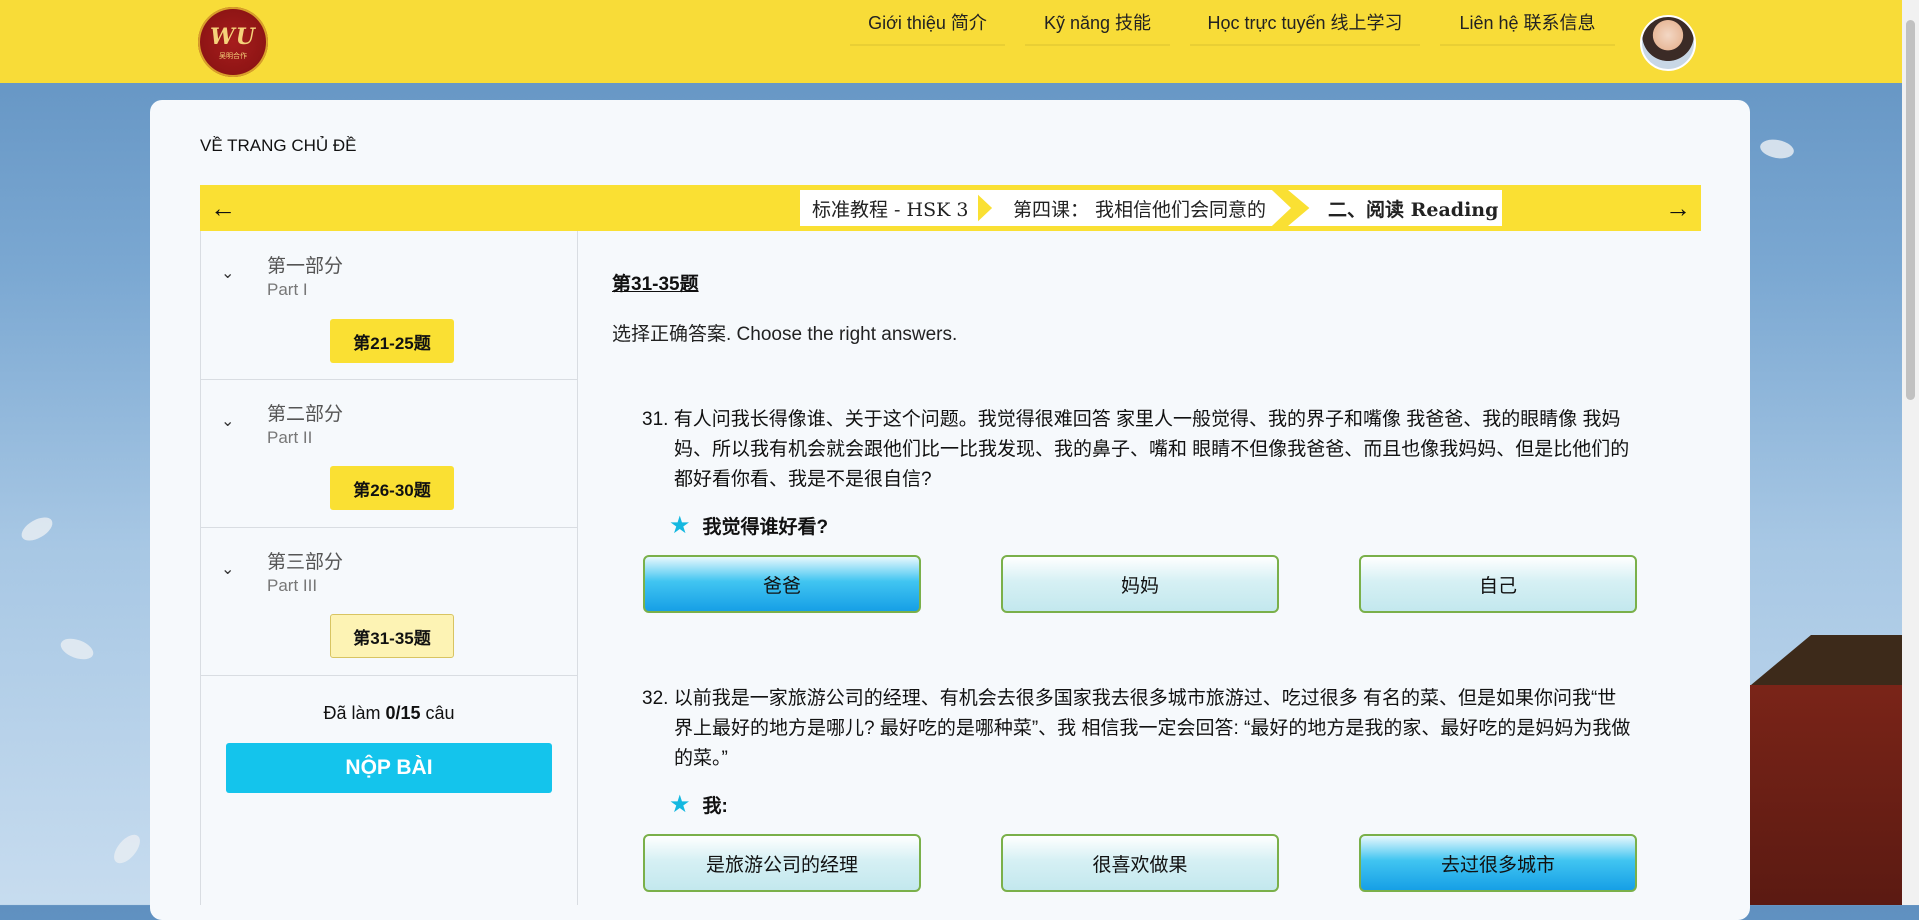 The width and height of the screenshot is (1919, 920). What do you see at coordinates (278, 146) in the screenshot?
I see `back-to-topics-link: VỀ TRANG CHỦ ĐỀ` at bounding box center [278, 146].